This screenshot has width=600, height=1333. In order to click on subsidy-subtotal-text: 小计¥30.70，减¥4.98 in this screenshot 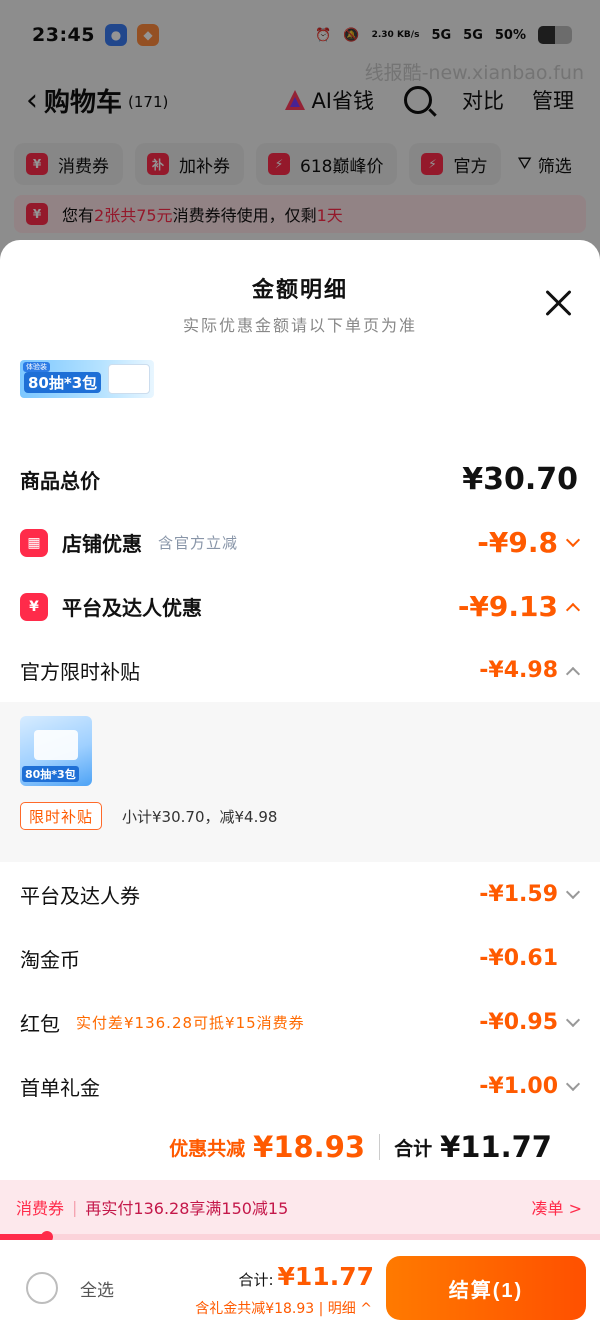, I will do `click(200, 817)`.